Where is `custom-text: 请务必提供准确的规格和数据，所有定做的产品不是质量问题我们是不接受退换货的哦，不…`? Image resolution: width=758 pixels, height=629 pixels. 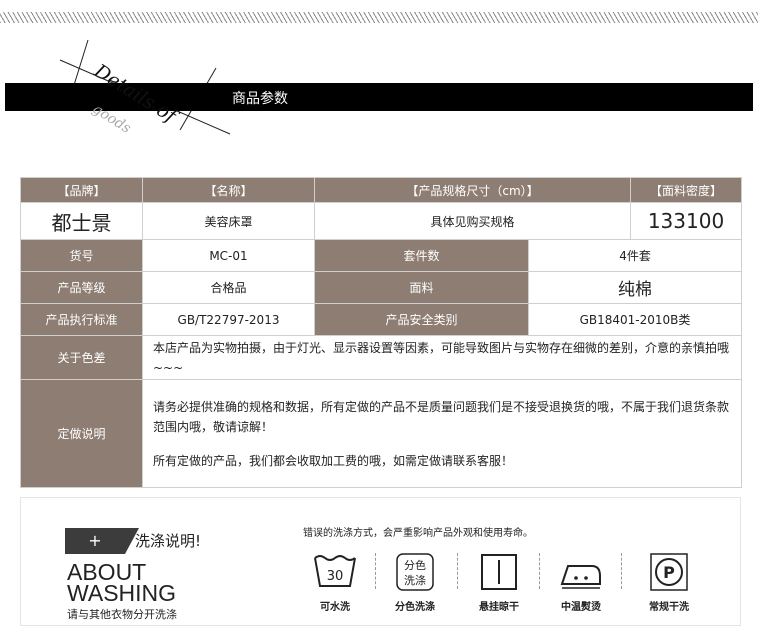 custom-text: 请务必提供准确的规格和数据，所有定做的产品不是质量问题我们是不接受退换货的哦，不… is located at coordinates (442, 433).